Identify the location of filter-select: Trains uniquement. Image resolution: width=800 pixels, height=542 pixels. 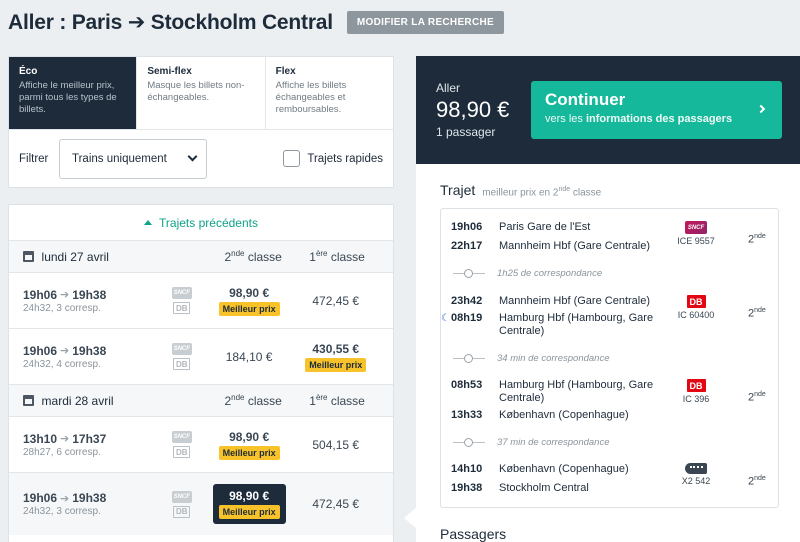
(133, 158).